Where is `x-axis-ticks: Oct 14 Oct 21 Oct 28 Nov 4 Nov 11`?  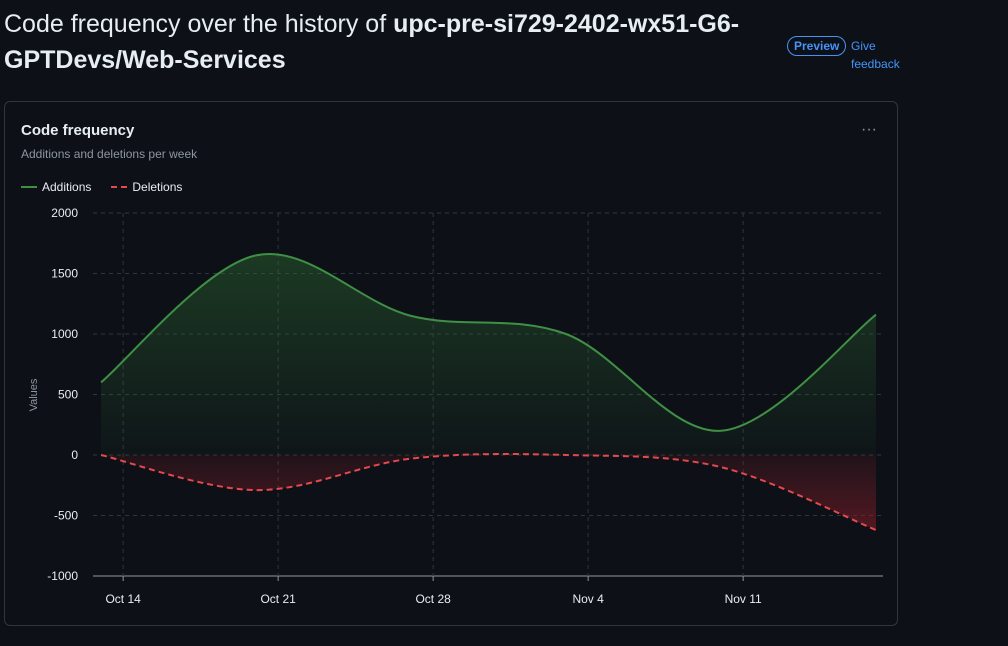 x-axis-ticks: Oct 14 Oct 21 Oct 28 Nov 4 Nov 11 is located at coordinates (433, 599).